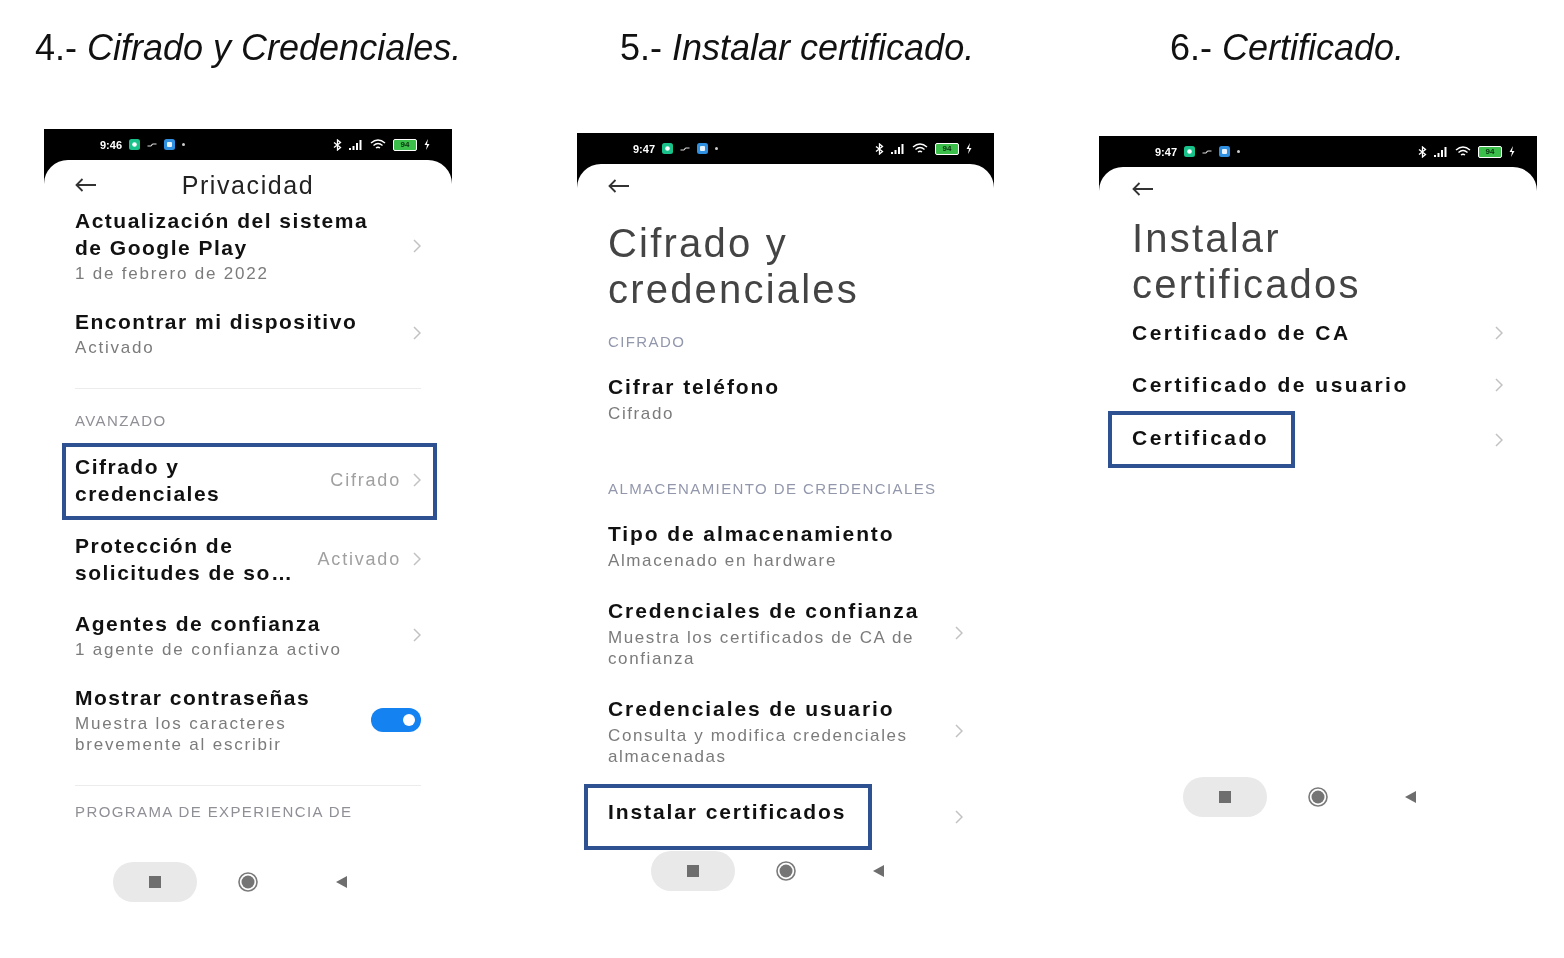 The width and height of the screenshot is (1564, 958). What do you see at coordinates (248, 48) in the screenshot?
I see `step-caption: 4.- Cifrado y Credenciales.` at bounding box center [248, 48].